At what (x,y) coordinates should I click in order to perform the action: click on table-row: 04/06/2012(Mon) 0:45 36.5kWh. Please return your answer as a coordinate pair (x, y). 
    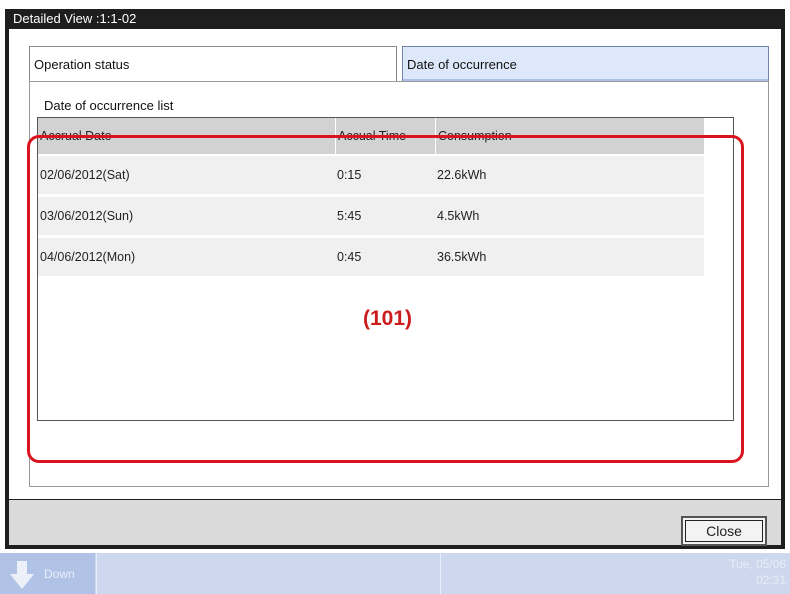
    Looking at the image, I should click on (371, 257).